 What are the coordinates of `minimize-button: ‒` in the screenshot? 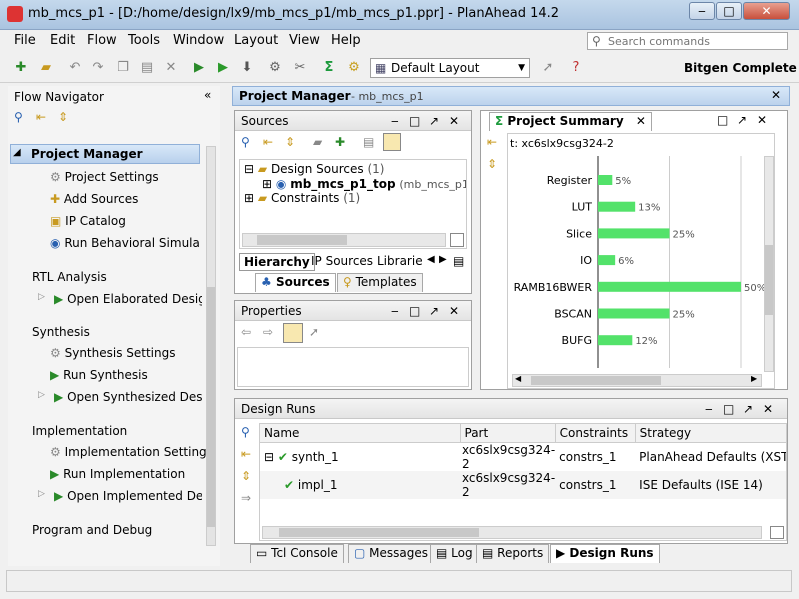 It's located at (702, 11).